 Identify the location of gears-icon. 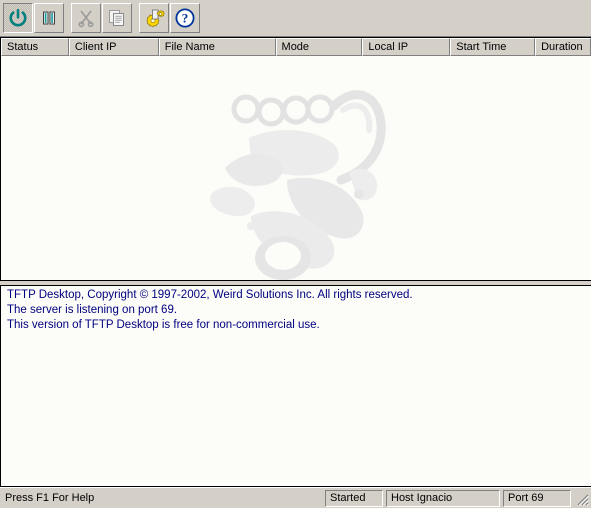
(154, 18).